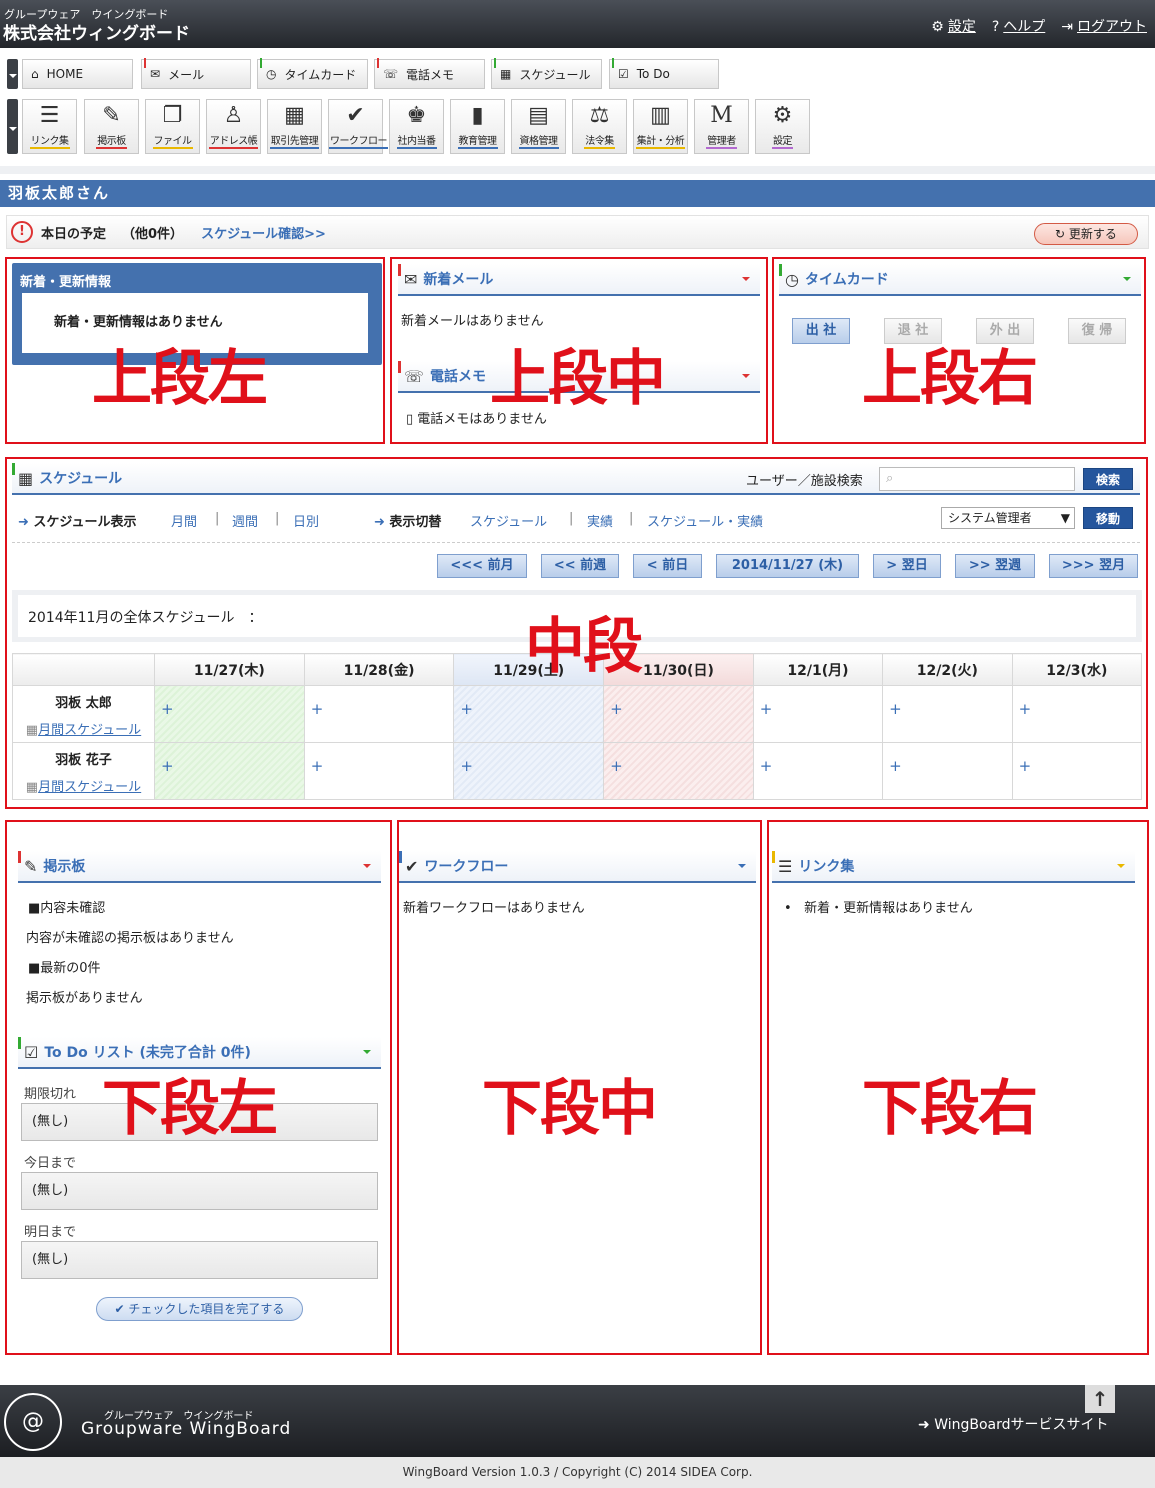  What do you see at coordinates (1093, 566) in the screenshot?
I see `next-month-button: >>> 翌月` at bounding box center [1093, 566].